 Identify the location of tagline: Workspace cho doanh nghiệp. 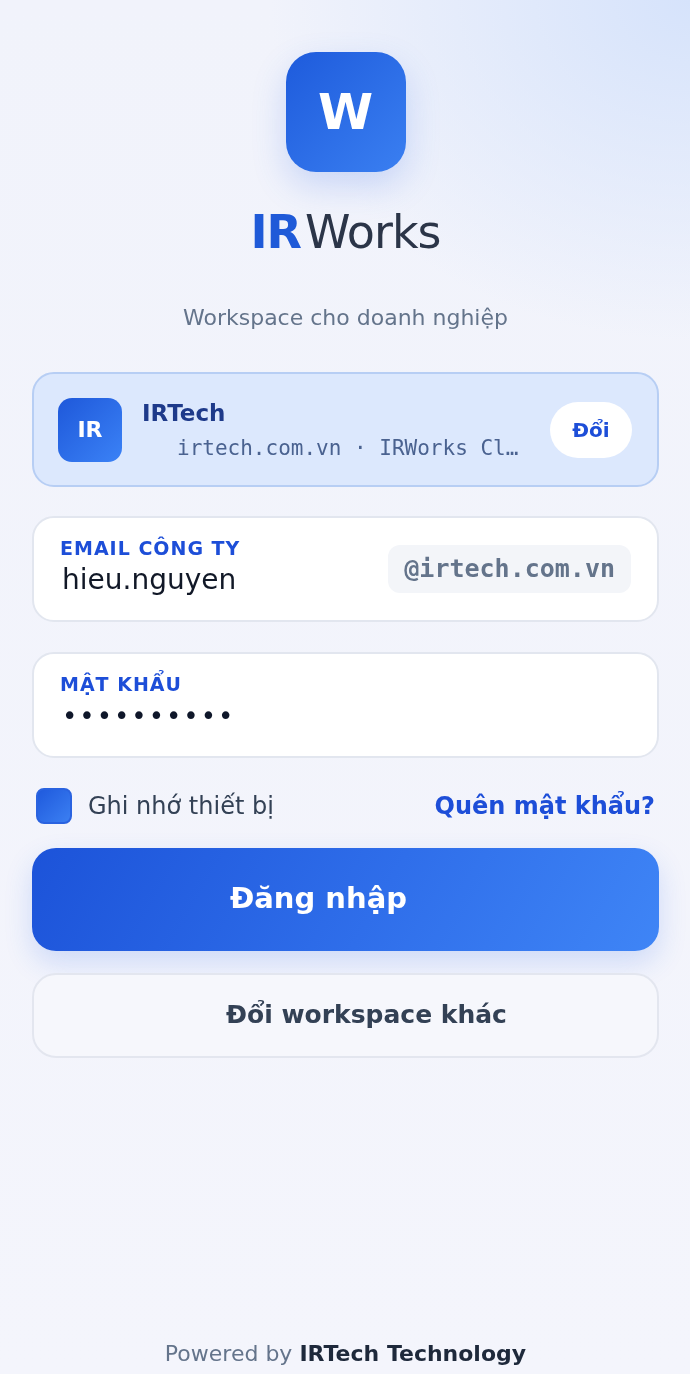
(345, 318).